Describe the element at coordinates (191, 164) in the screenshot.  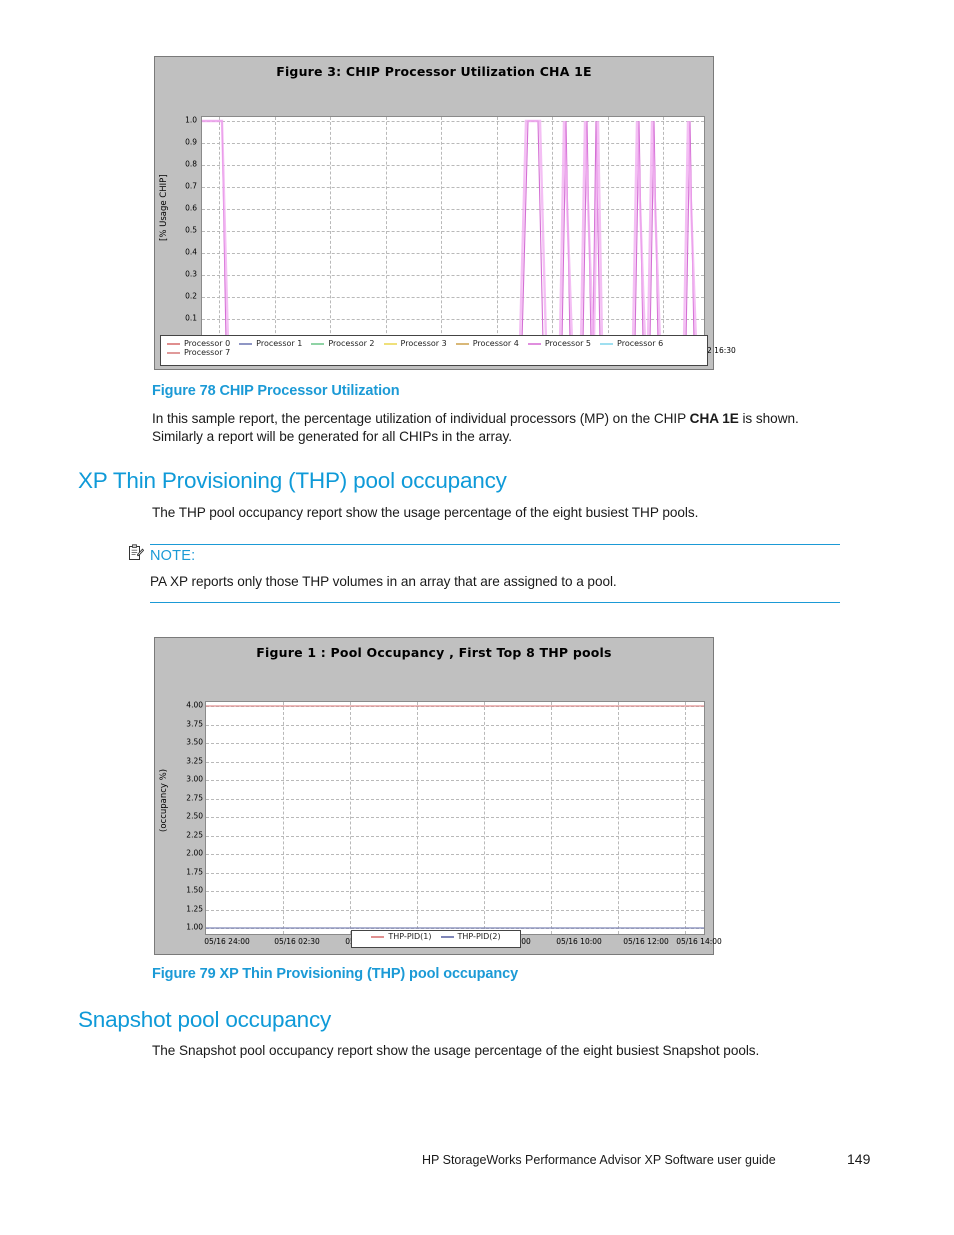
I see `y-tick-label: 0.8` at that location.